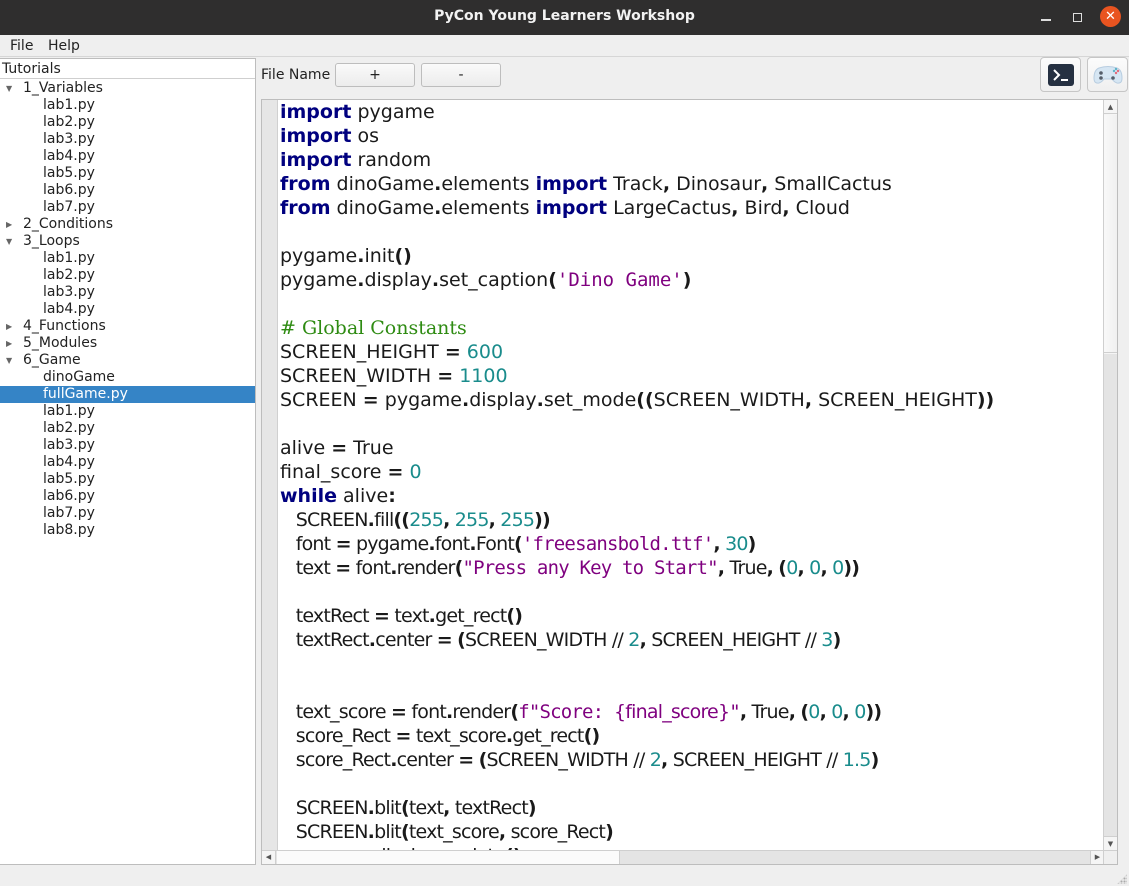 The width and height of the screenshot is (1129, 886). I want to click on tree-folder: ▶ 2_Conditions, so click(127, 224).